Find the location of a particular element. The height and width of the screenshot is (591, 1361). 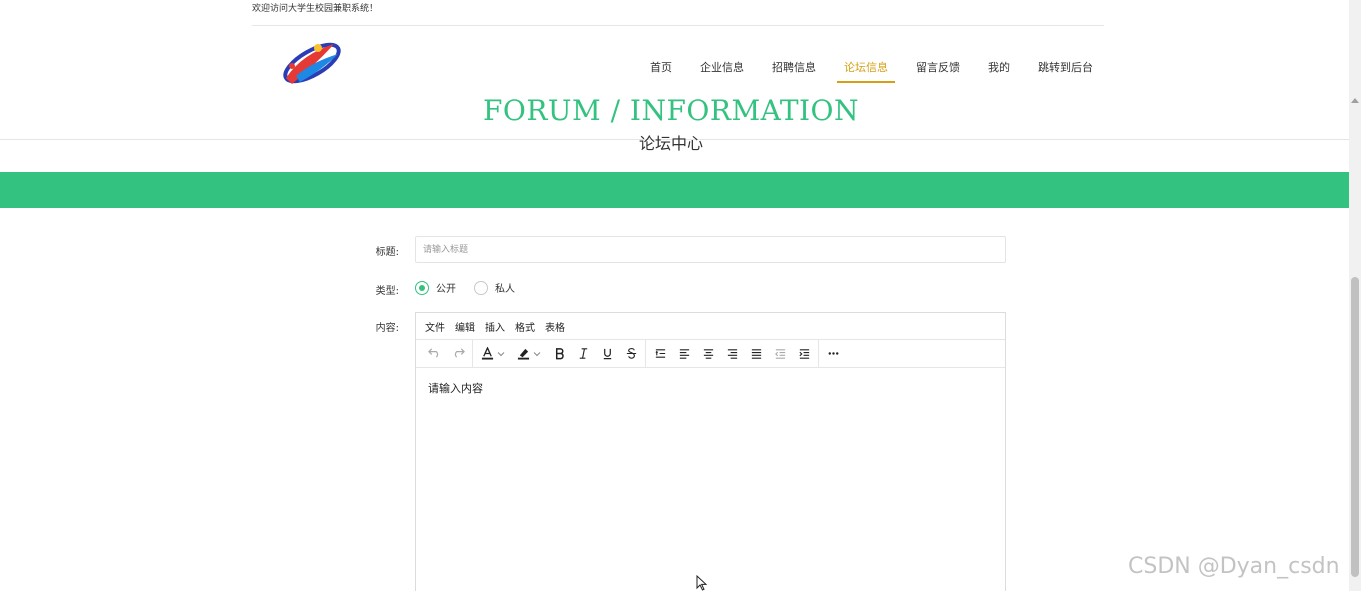

outdent-button is located at coordinates (780, 354).